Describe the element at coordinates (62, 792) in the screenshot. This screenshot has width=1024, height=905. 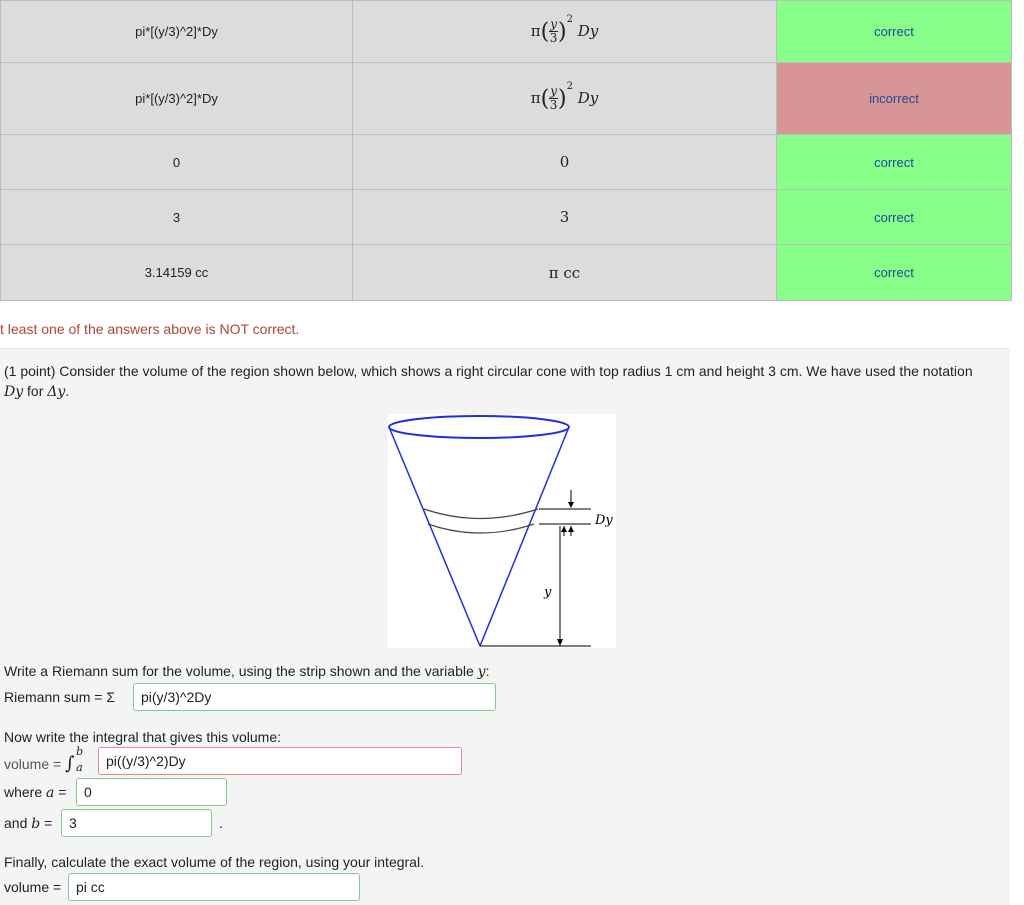
I see `a-eq: =` at that location.